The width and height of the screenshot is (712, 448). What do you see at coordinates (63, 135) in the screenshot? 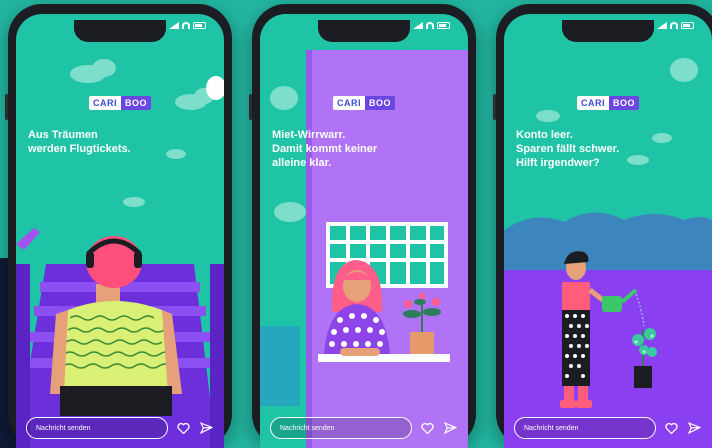
I see `caption-line: Aus Träumen` at bounding box center [63, 135].